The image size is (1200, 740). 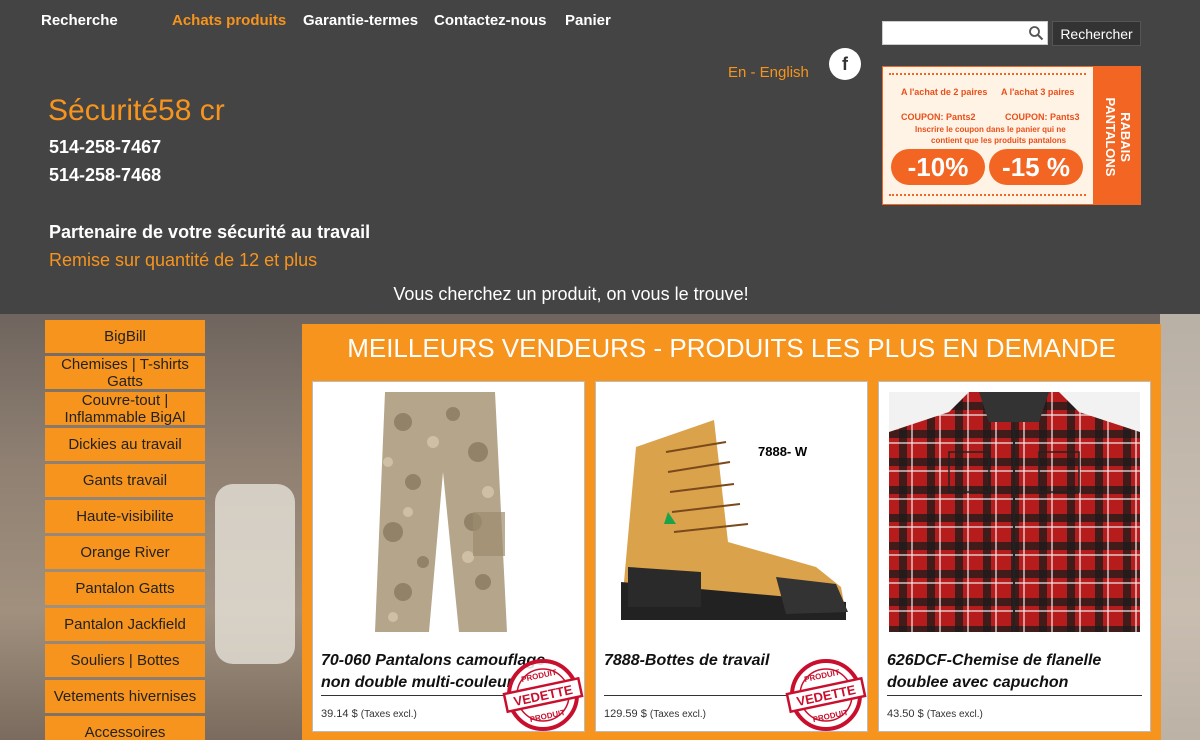 I want to click on sidebar-item-orange-river: Orange River, so click(x=125, y=552).